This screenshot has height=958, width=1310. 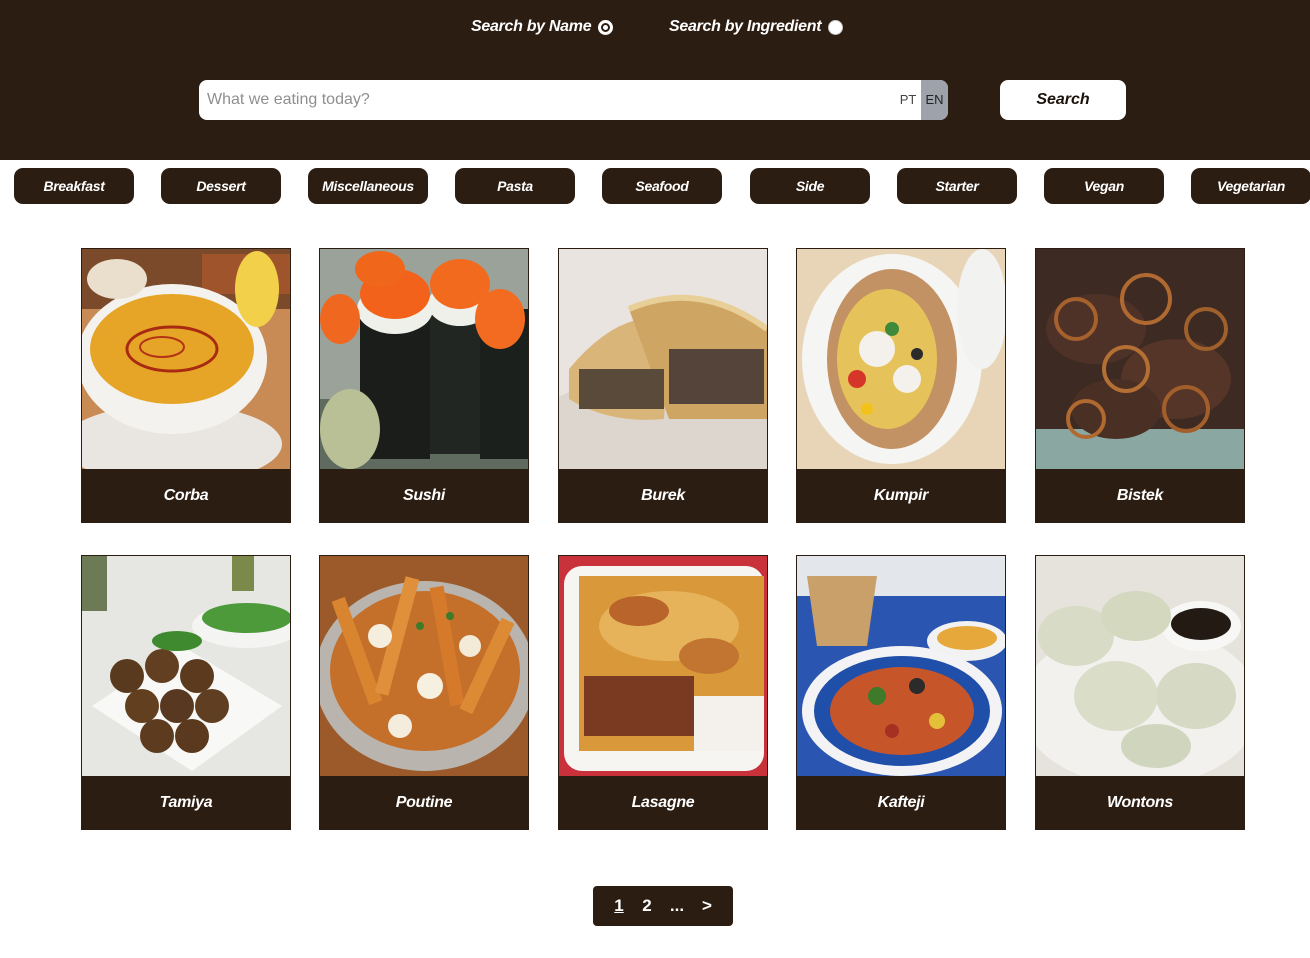 What do you see at coordinates (663, 802) in the screenshot?
I see `meal-name: Lasagne` at bounding box center [663, 802].